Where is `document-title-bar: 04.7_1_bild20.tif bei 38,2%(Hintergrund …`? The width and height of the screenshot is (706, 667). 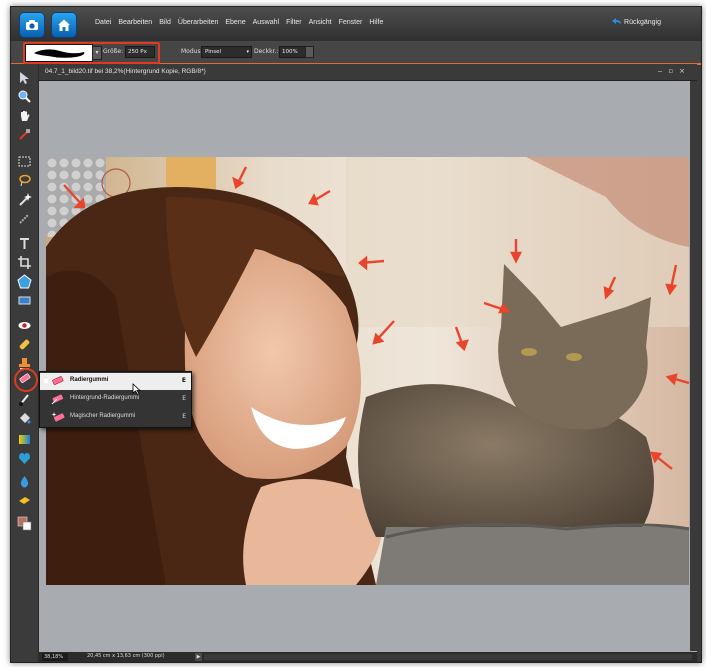 document-title-bar: 04.7_1_bild20.tif bei 38,2%(Hintergrund … is located at coordinates (368, 72).